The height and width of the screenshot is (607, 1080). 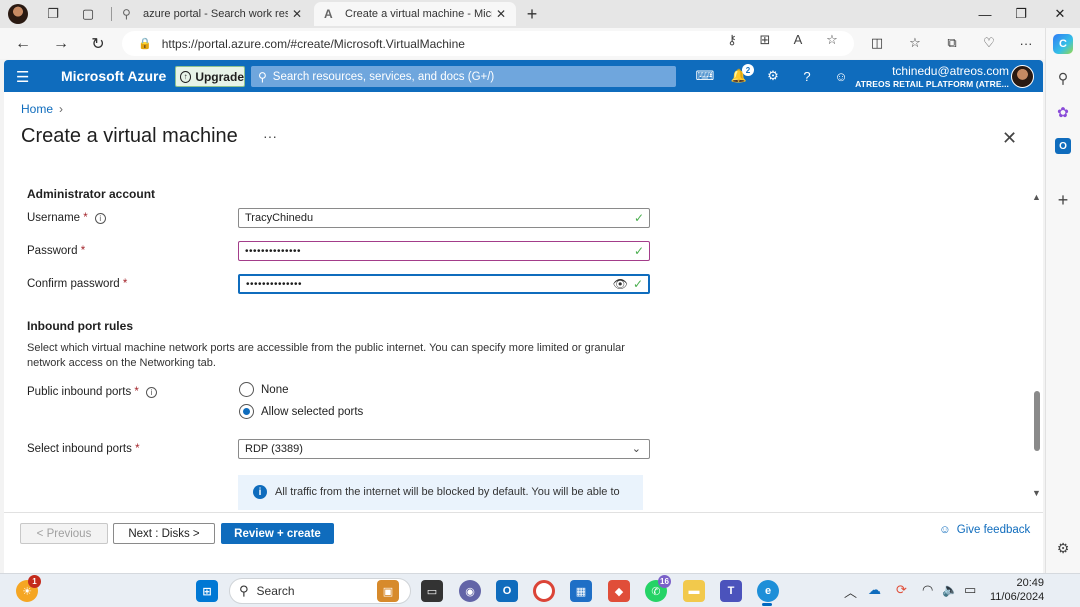 I want to click on briefcase-icon: ▣, so click(x=388, y=591).